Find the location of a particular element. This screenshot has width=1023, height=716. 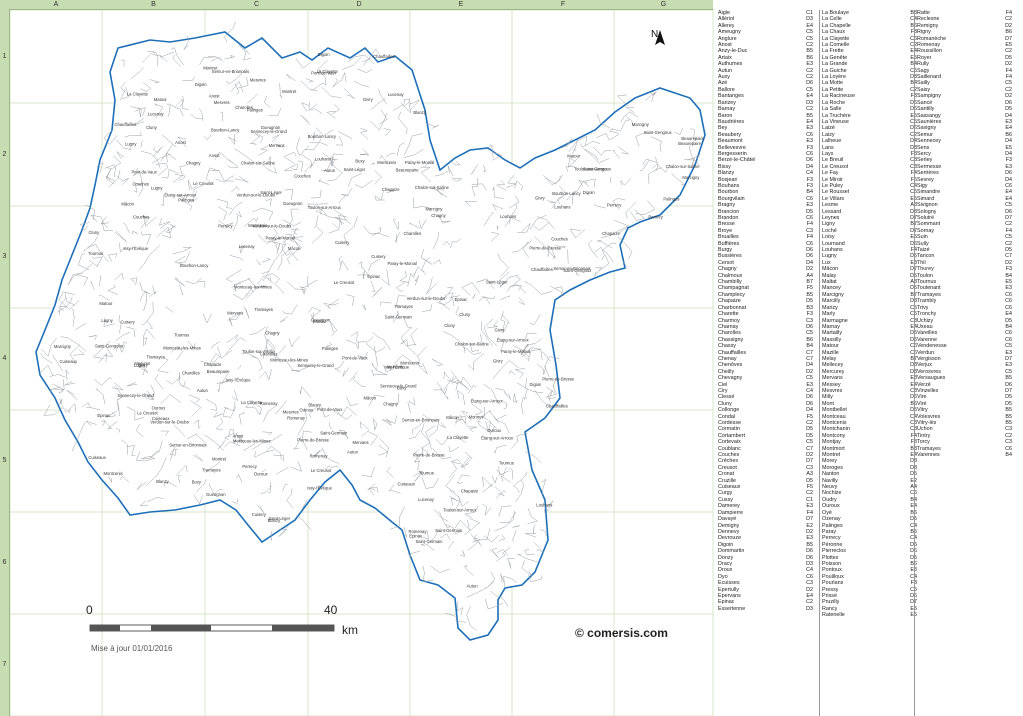

commune-label: Mervans is located at coordinates (361, 442).